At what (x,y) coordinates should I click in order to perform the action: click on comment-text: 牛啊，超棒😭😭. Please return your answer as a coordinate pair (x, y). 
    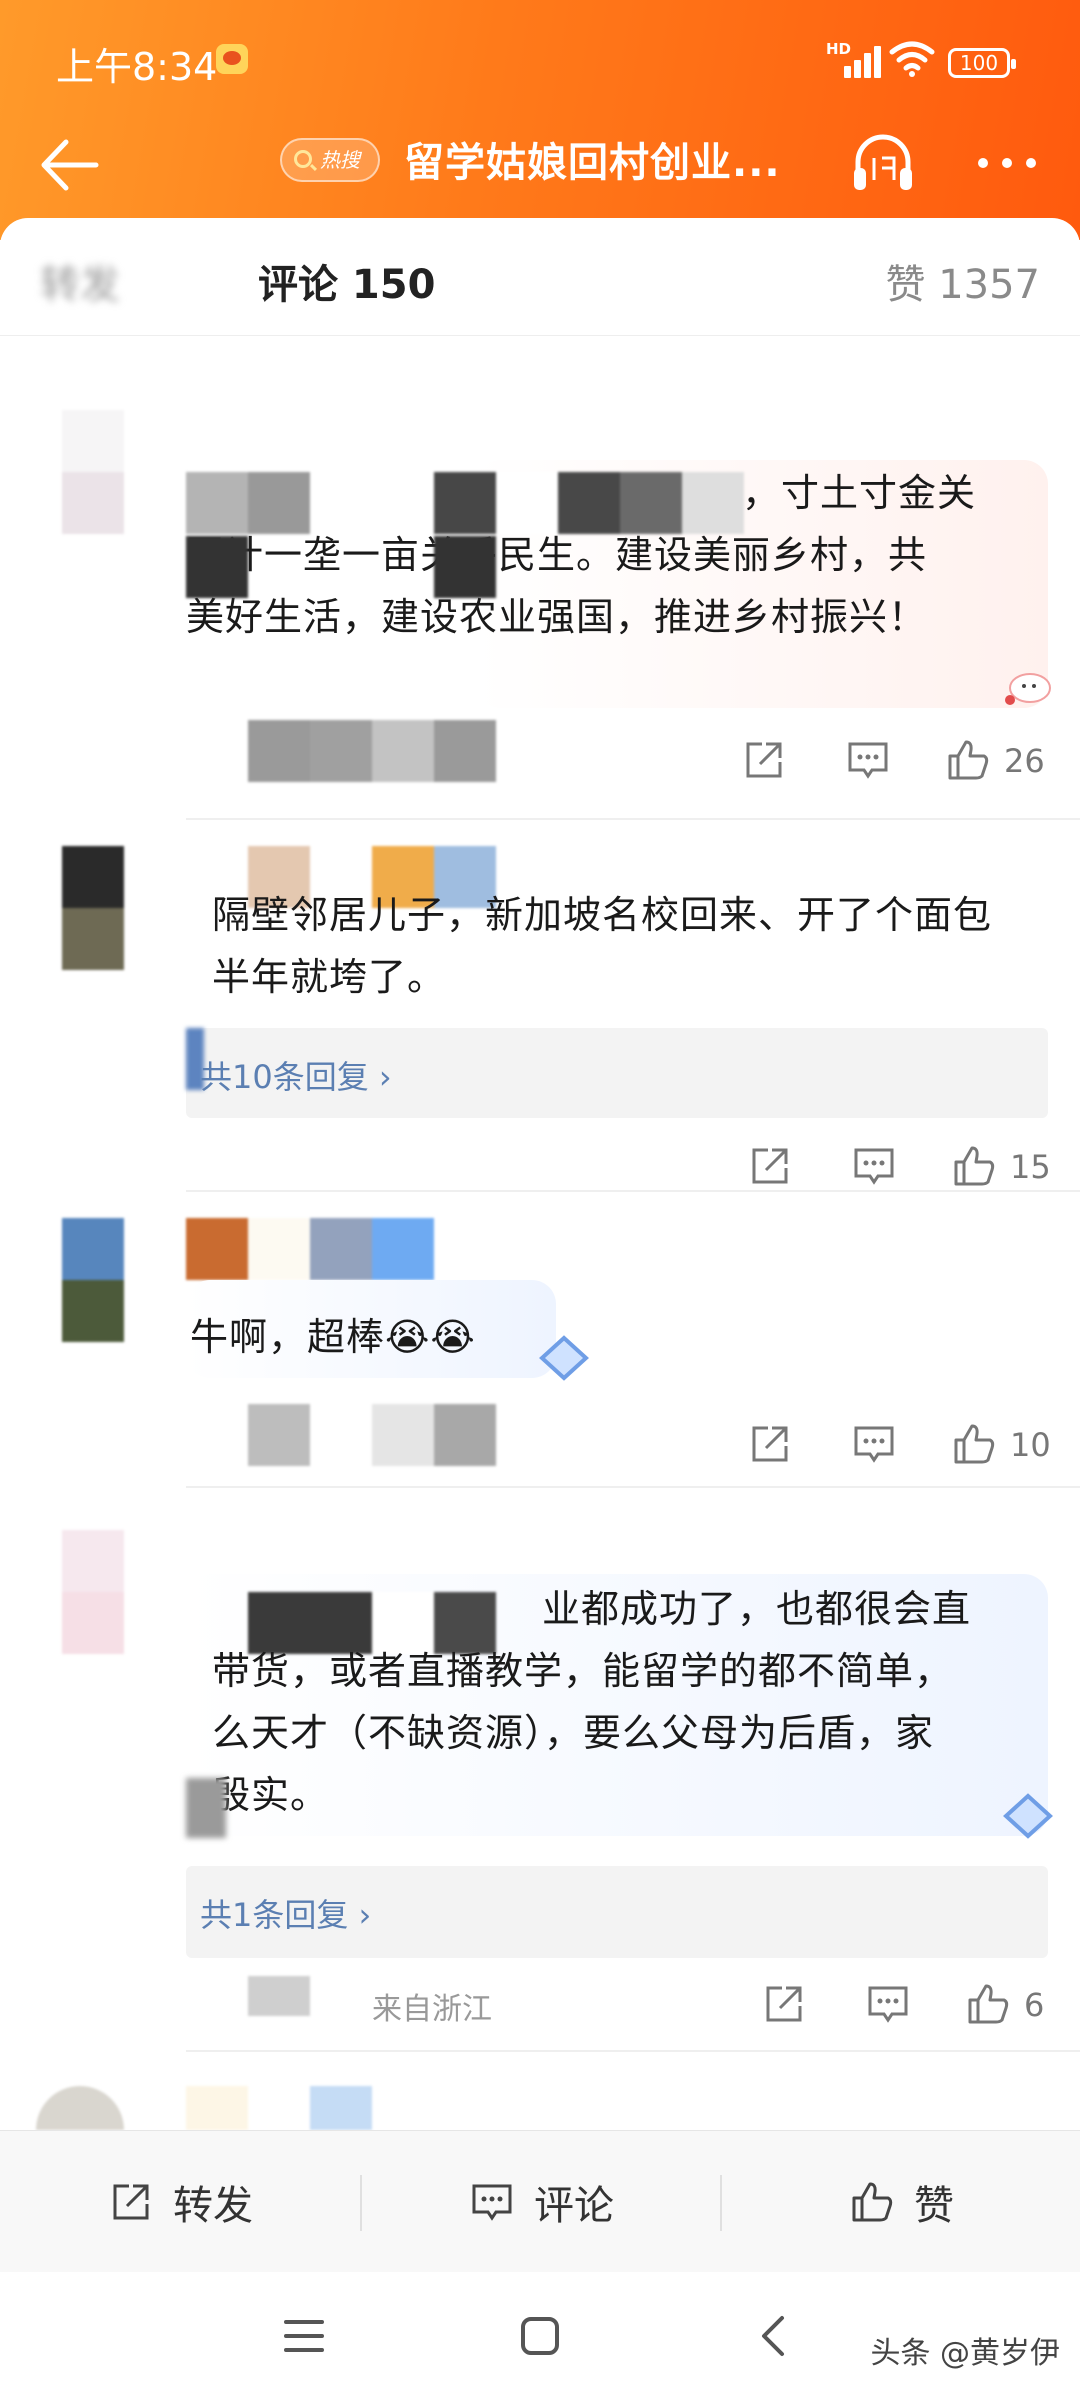
    Looking at the image, I should click on (333, 1337).